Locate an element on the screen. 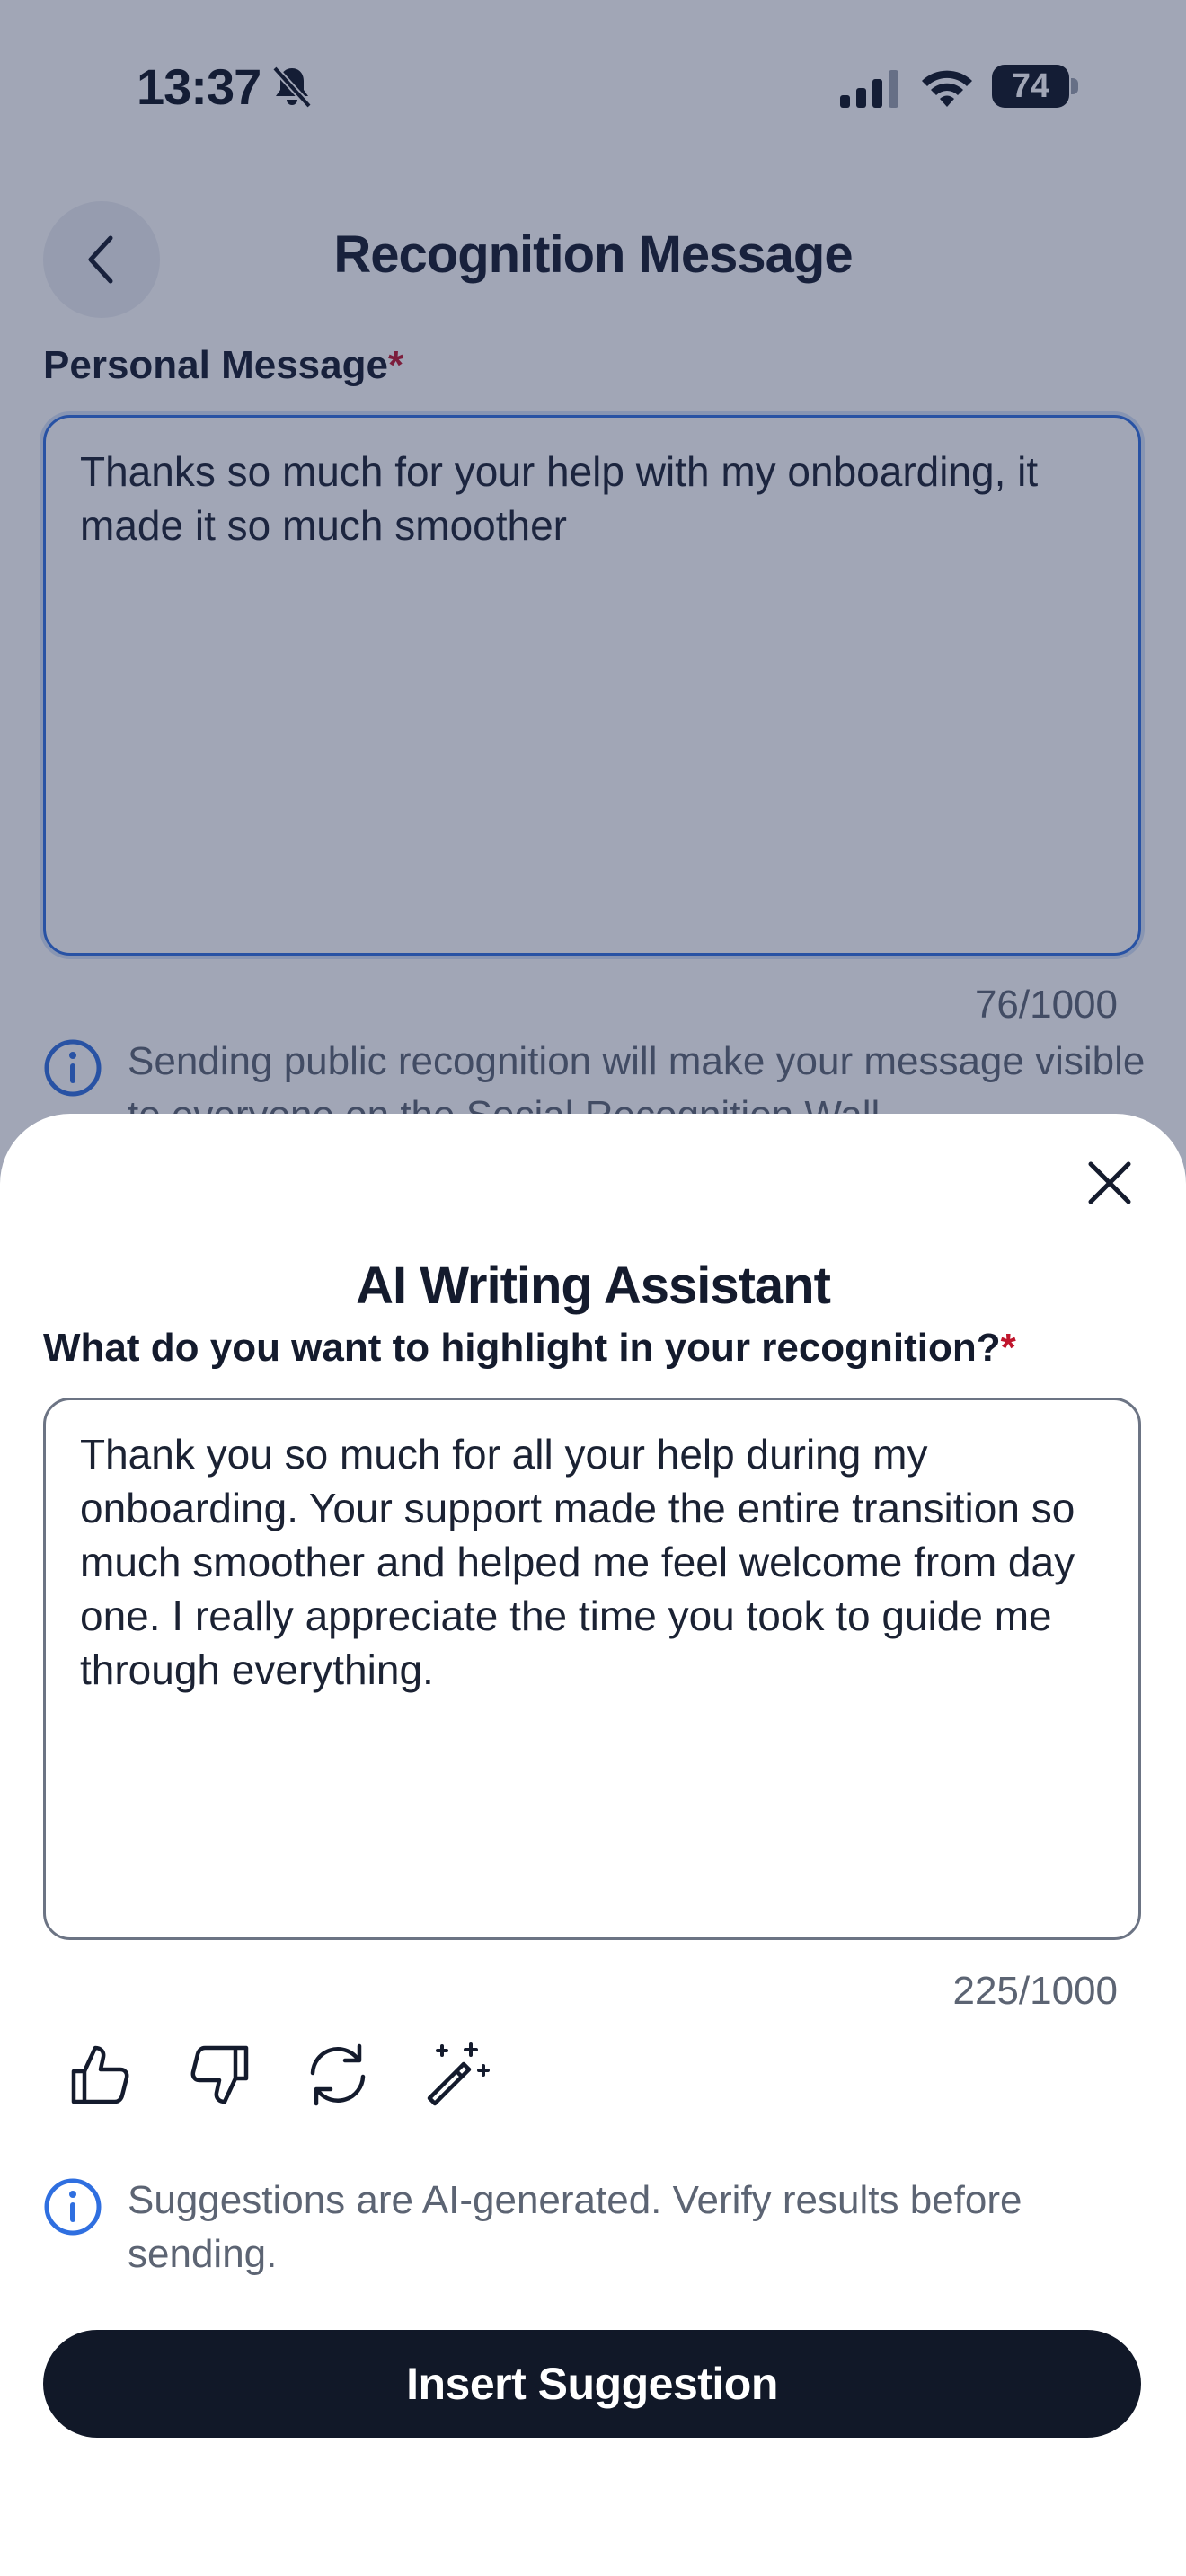 The width and height of the screenshot is (1186, 2576). refresh-icon is located at coordinates (338, 2075).